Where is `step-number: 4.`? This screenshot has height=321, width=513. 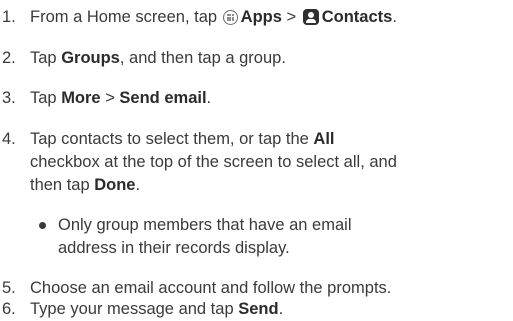 step-number: 4. is located at coordinates (9, 139).